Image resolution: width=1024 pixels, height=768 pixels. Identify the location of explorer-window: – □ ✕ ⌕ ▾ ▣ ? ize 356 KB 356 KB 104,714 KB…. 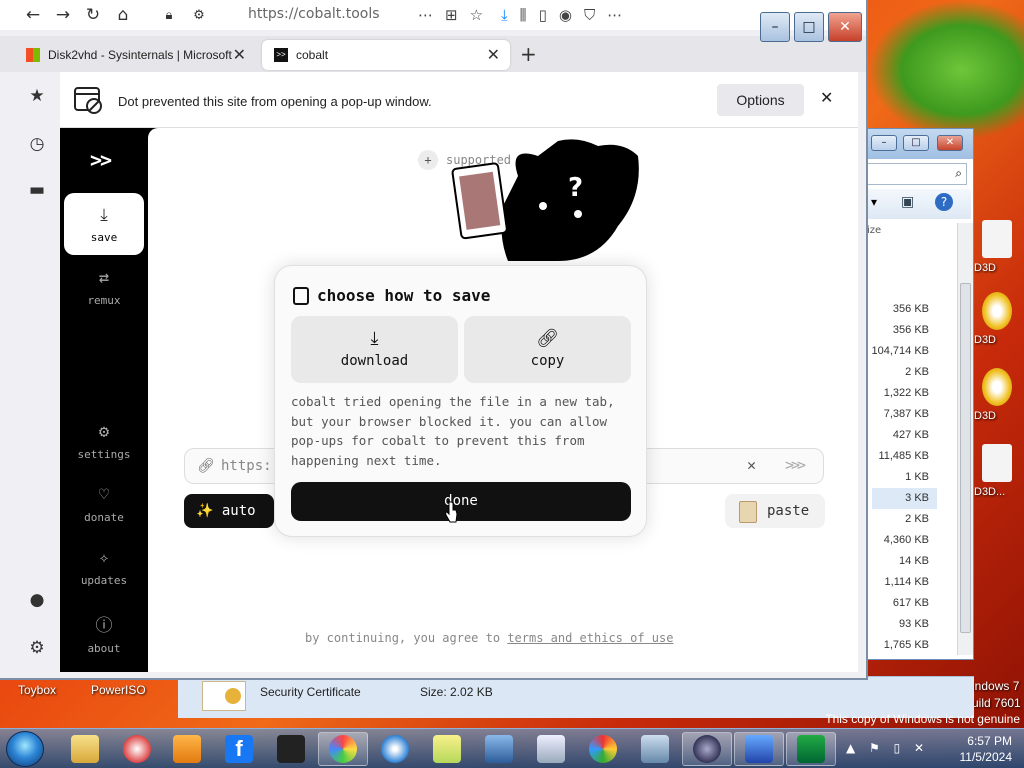
(920, 394).